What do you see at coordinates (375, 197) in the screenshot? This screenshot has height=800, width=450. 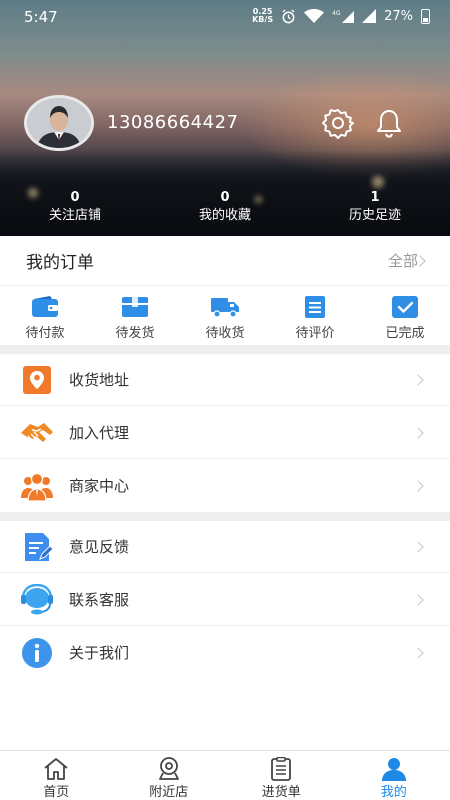 I see `stat-value: 1` at bounding box center [375, 197].